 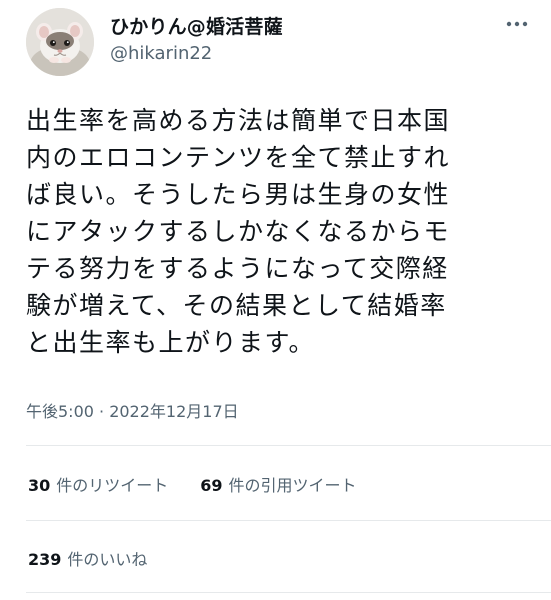 I want to click on display-name: ひかりん@婚活菩薩, so click(x=196, y=25).